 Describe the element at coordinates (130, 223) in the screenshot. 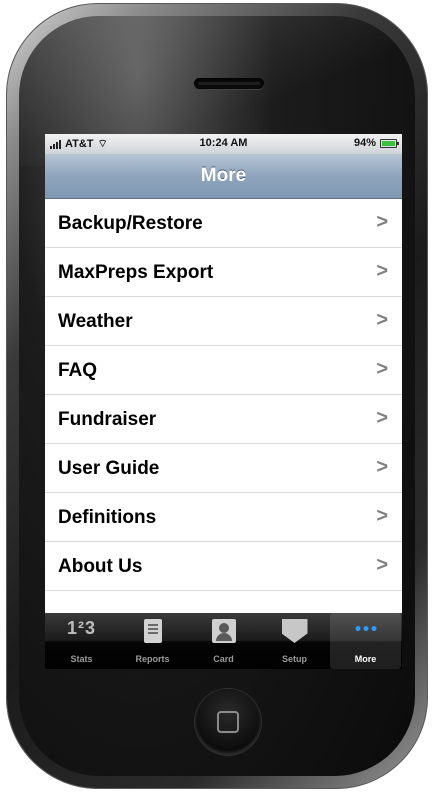

I see `menu-item-label: Backup/Restore` at that location.